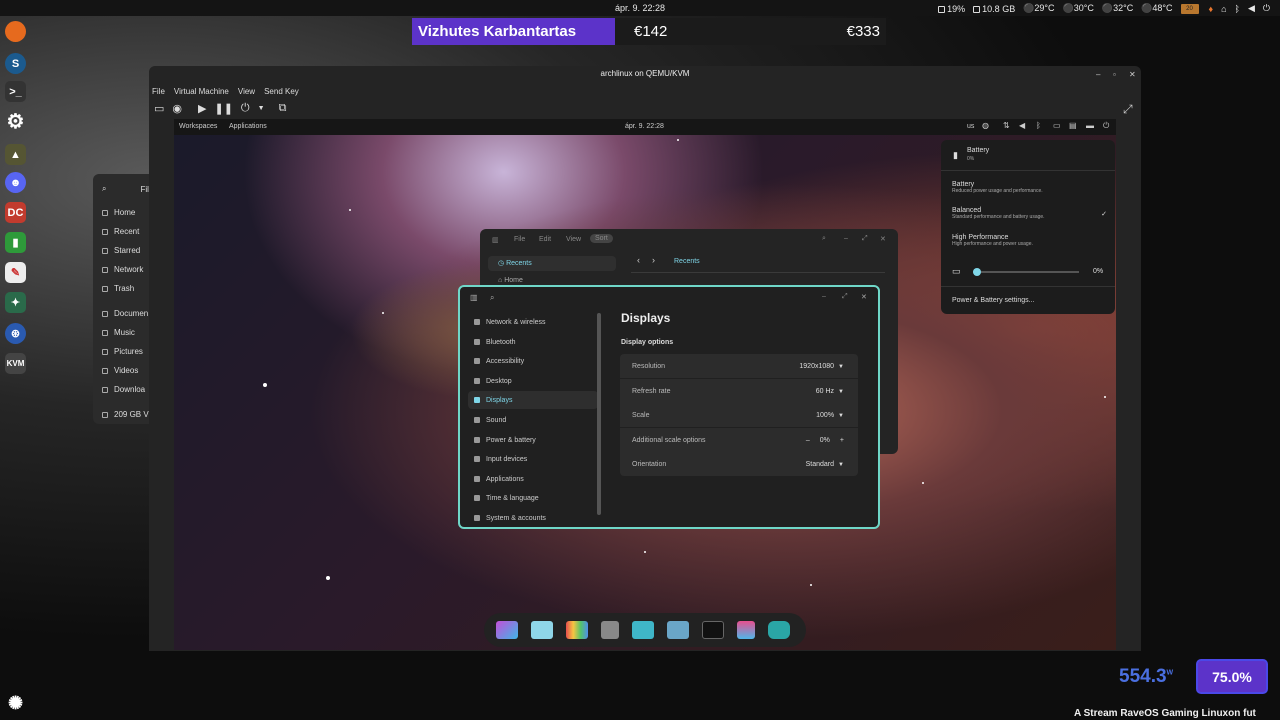 The height and width of the screenshot is (720, 1280). What do you see at coordinates (1223, 9) in the screenshot?
I see `network-icon: ⌂` at bounding box center [1223, 9].